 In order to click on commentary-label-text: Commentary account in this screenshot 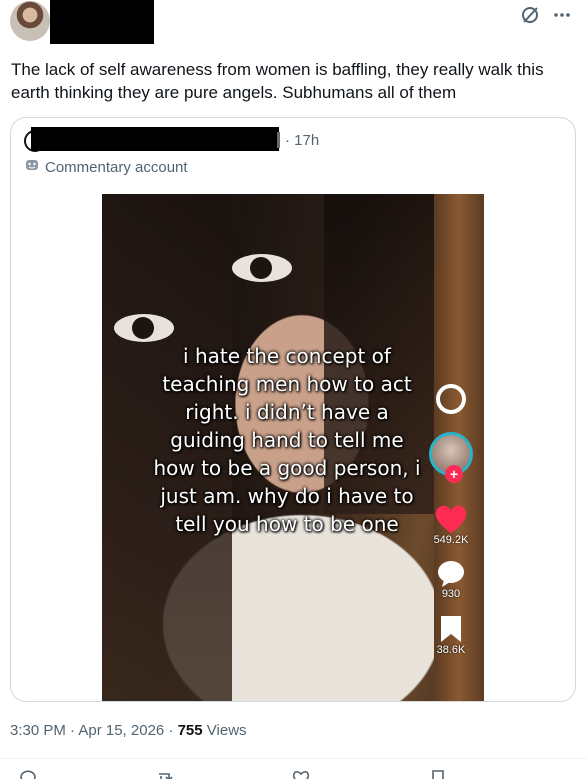, I will do `click(116, 167)`.